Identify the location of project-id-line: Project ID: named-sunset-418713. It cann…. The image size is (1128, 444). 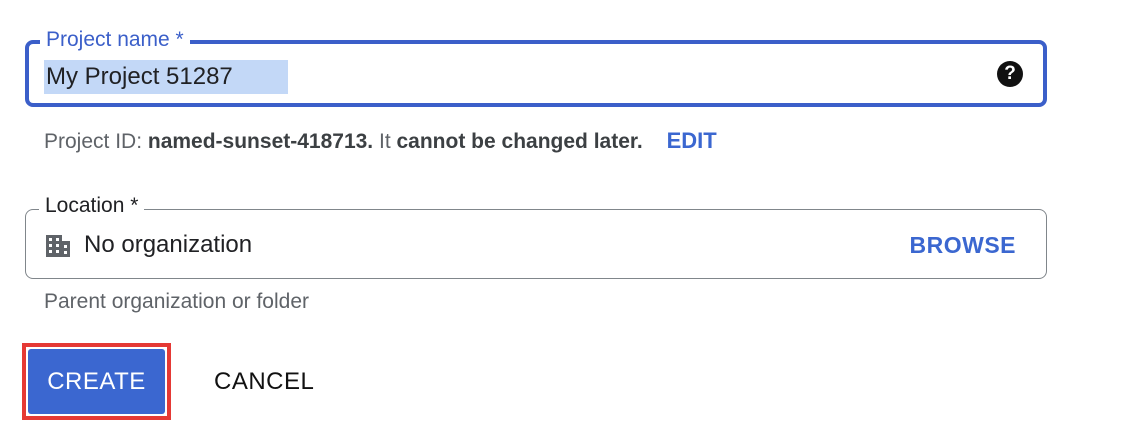
(380, 141).